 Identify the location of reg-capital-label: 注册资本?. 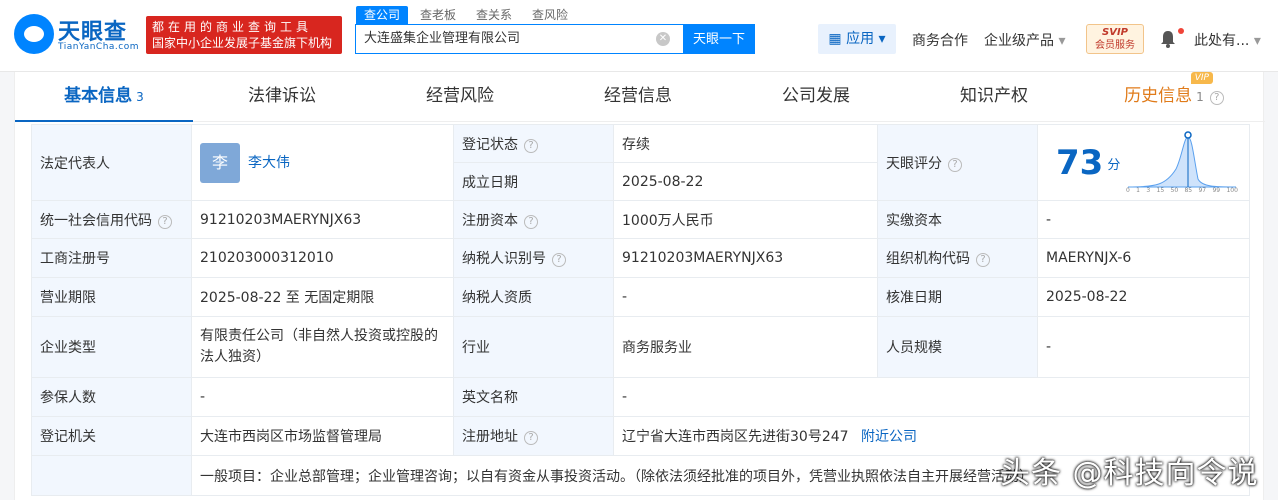
(533, 219).